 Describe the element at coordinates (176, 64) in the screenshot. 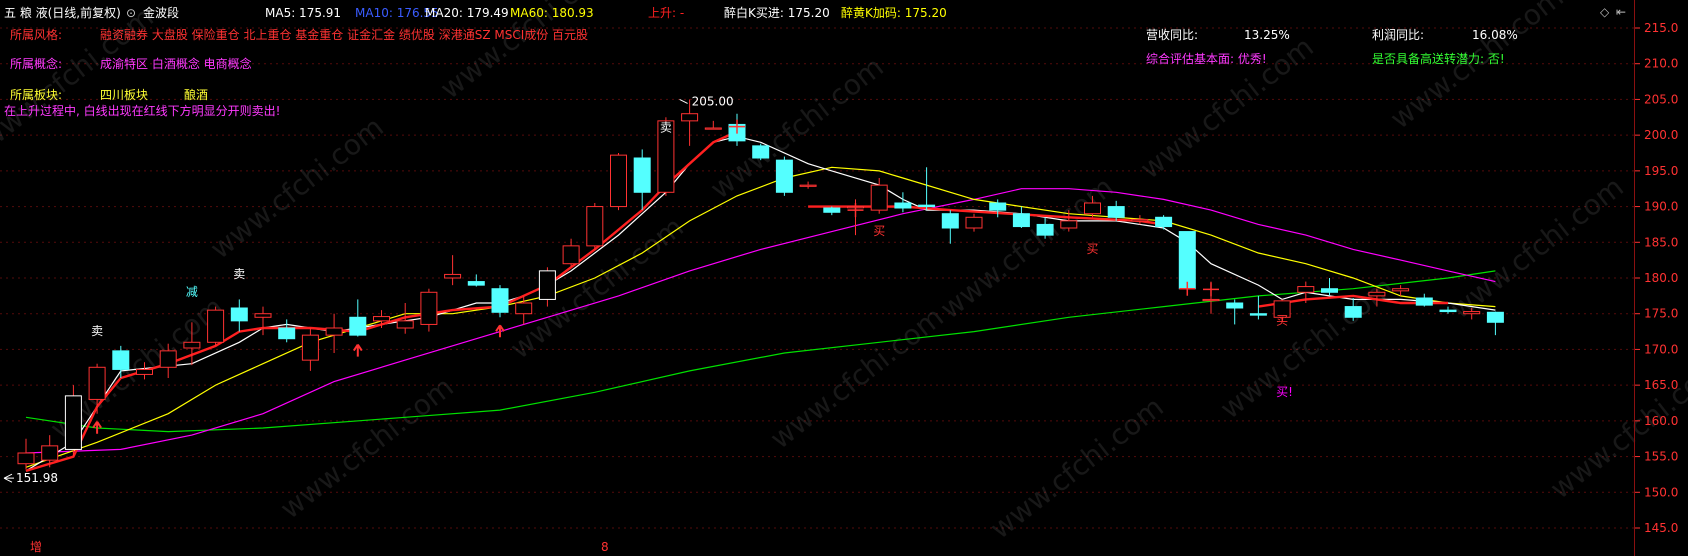

I see `concept-value: 成渝特区 白酒概念 电商概念` at that location.